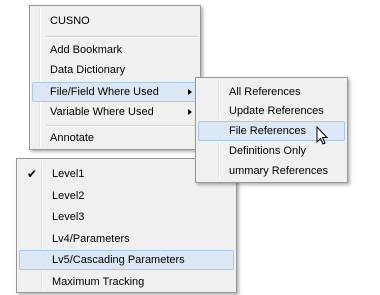 The height and width of the screenshot is (295, 380). What do you see at coordinates (72, 138) in the screenshot?
I see `menu-item-label: Annotate` at bounding box center [72, 138].